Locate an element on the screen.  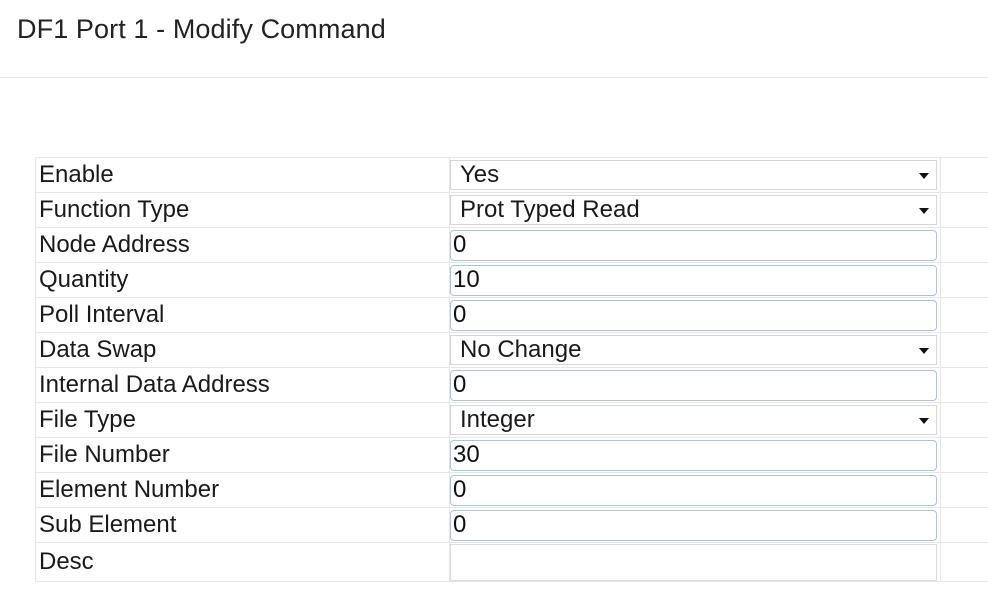
sub-element-label: Sub Element is located at coordinates (242, 525).